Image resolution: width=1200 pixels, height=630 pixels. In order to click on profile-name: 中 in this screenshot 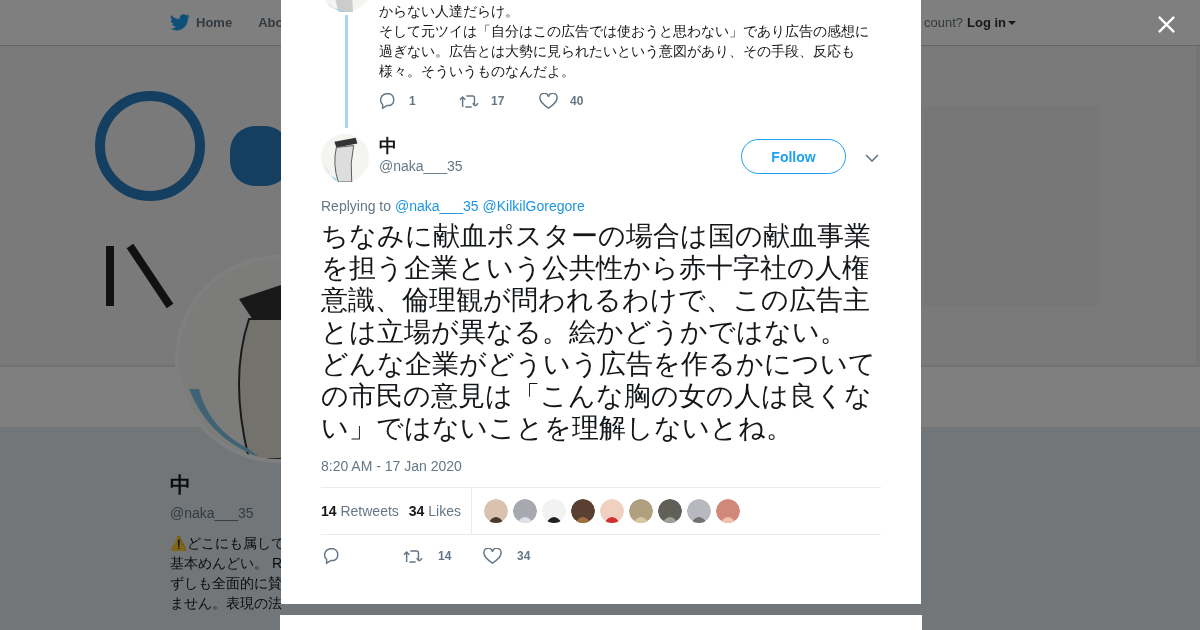, I will do `click(181, 485)`.